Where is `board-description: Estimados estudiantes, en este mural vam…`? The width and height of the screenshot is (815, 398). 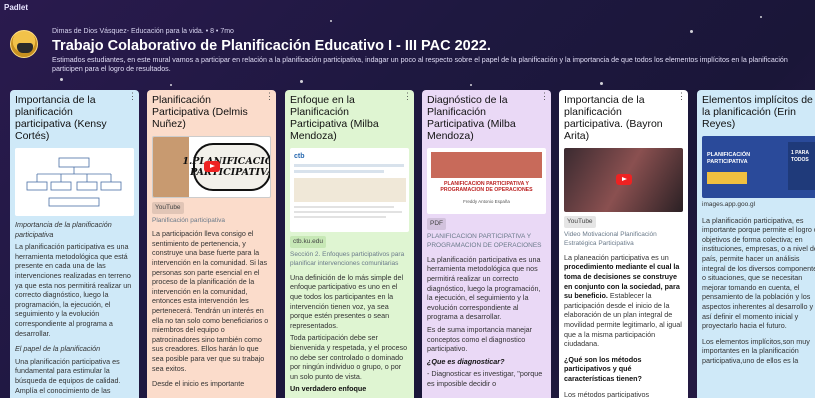 board-description: Estimados estudiantes, en este mural vam… is located at coordinates (420, 64).